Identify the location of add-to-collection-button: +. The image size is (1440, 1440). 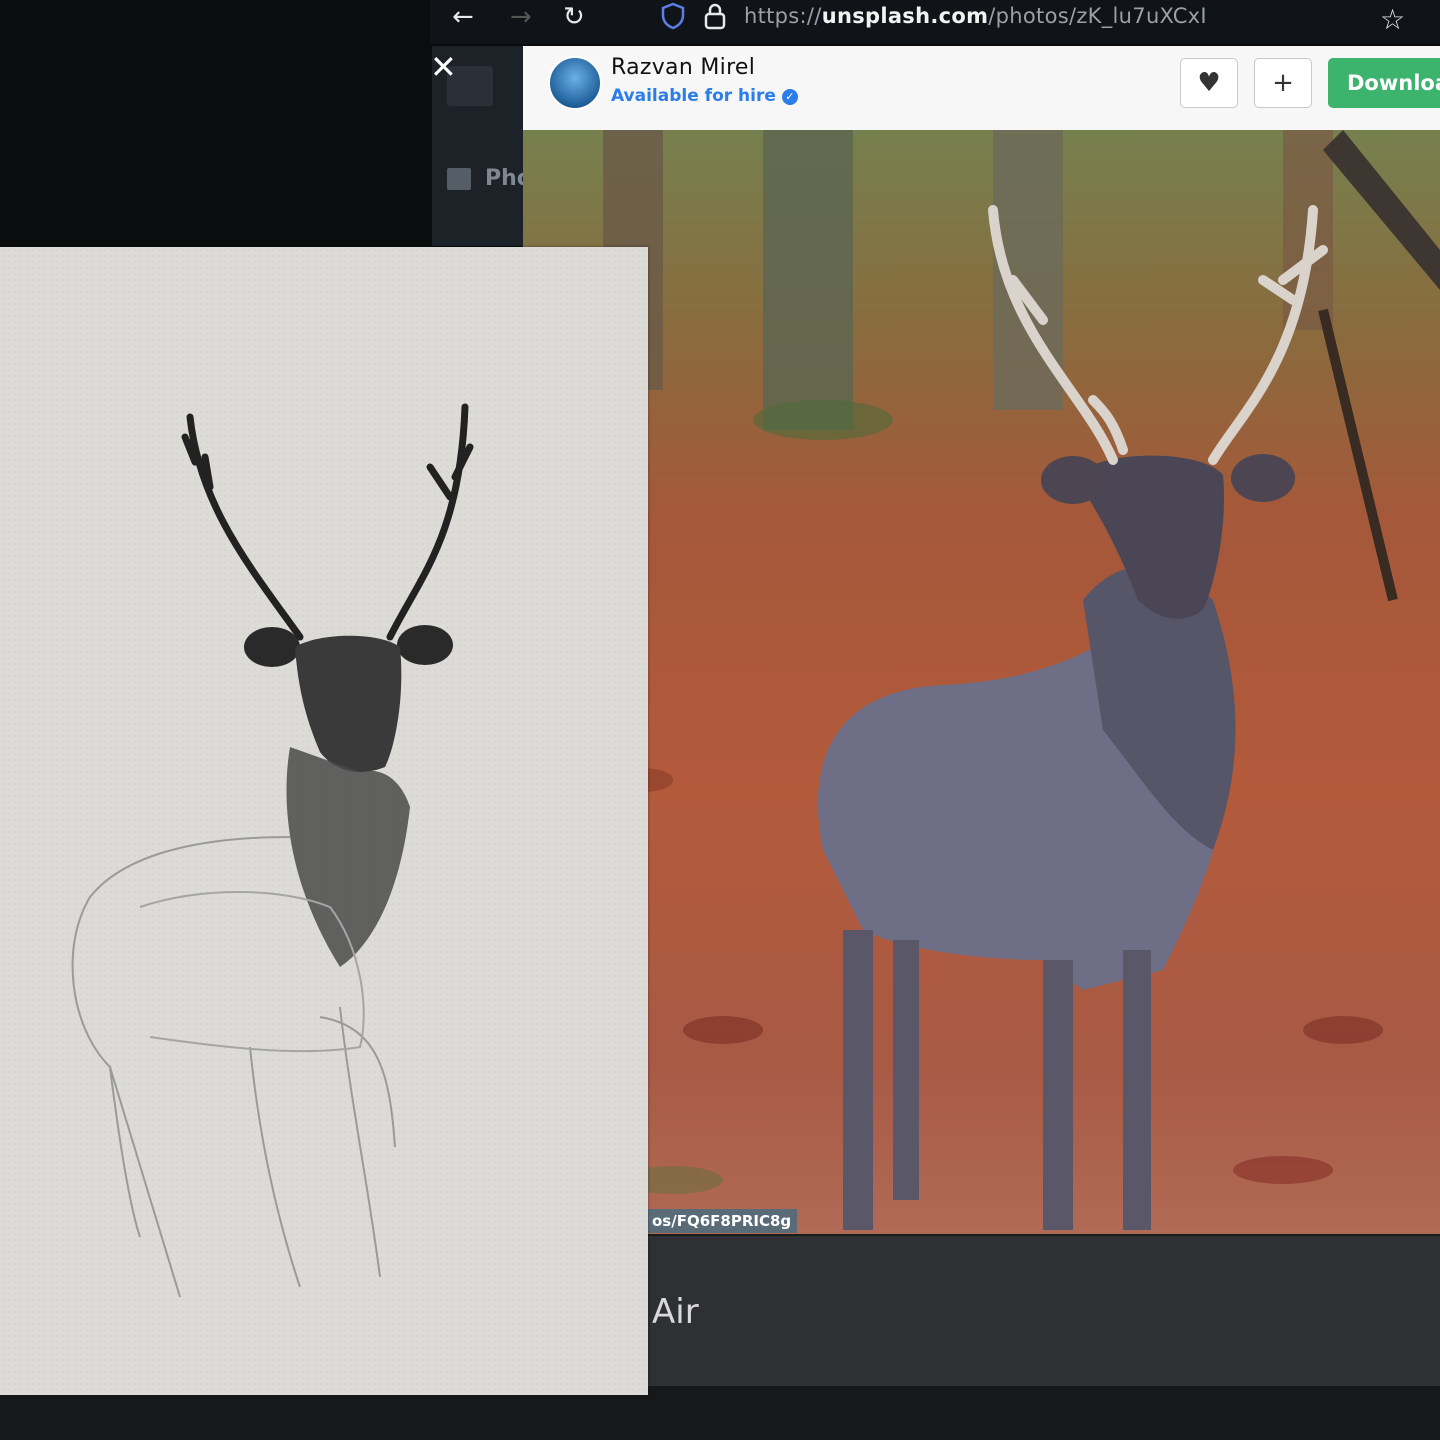
(1283, 83).